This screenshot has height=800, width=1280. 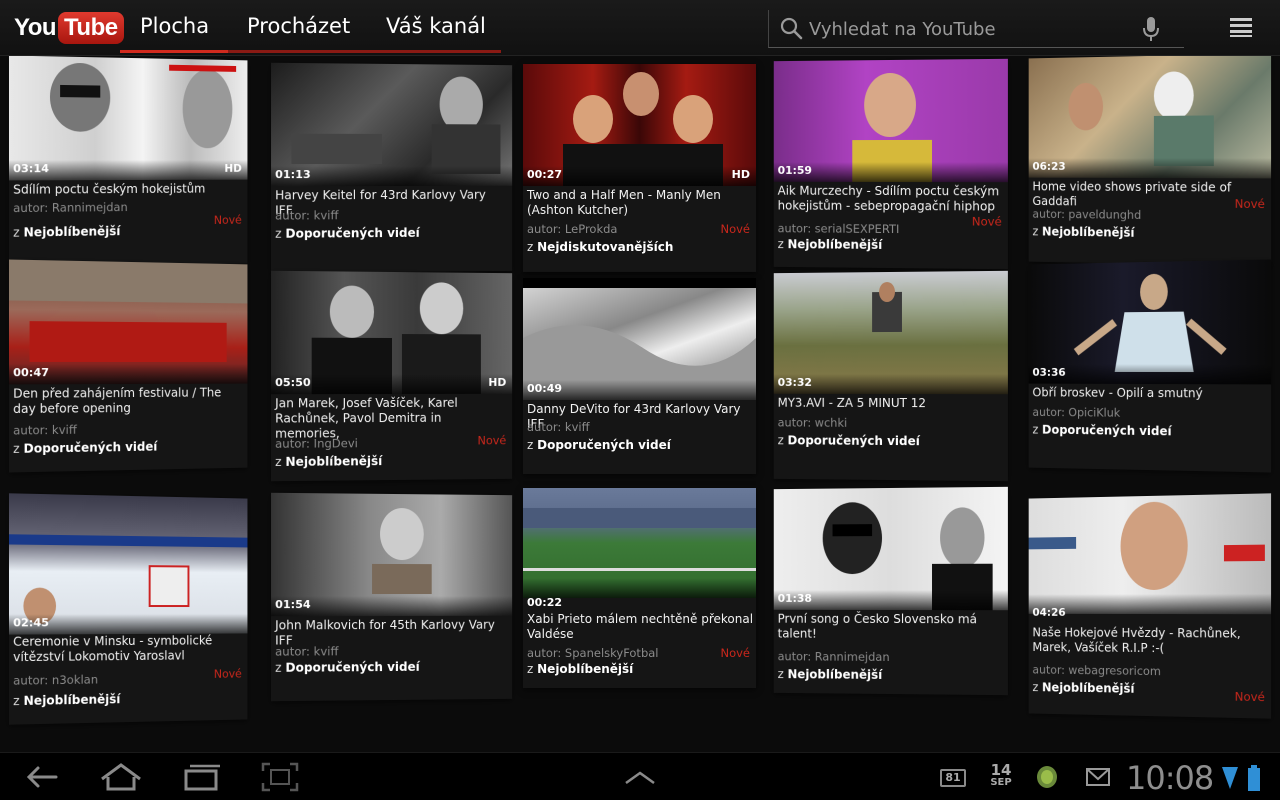 What do you see at coordinates (316, 443) in the screenshot?
I see `video-author: autor: IngDevi` at bounding box center [316, 443].